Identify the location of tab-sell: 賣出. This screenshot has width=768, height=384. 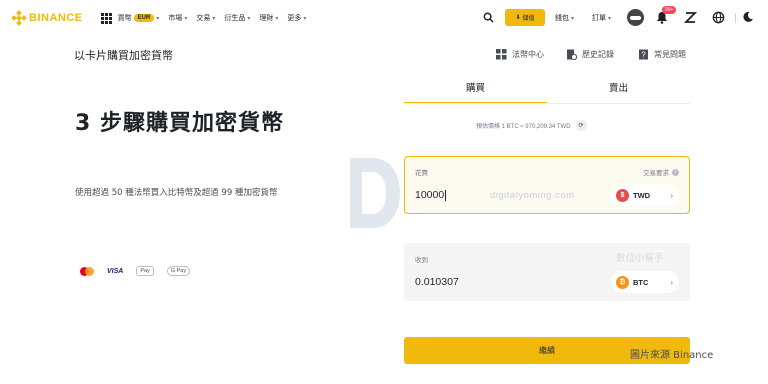
(618, 90).